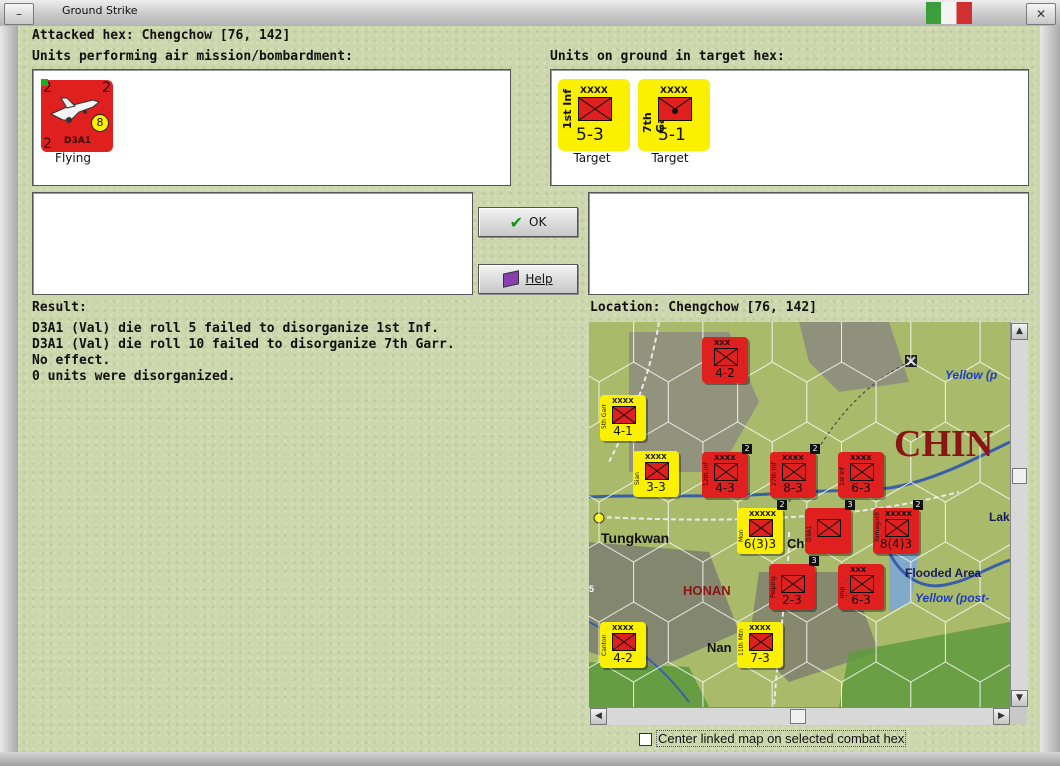  I want to click on help-book-icon, so click(511, 279).